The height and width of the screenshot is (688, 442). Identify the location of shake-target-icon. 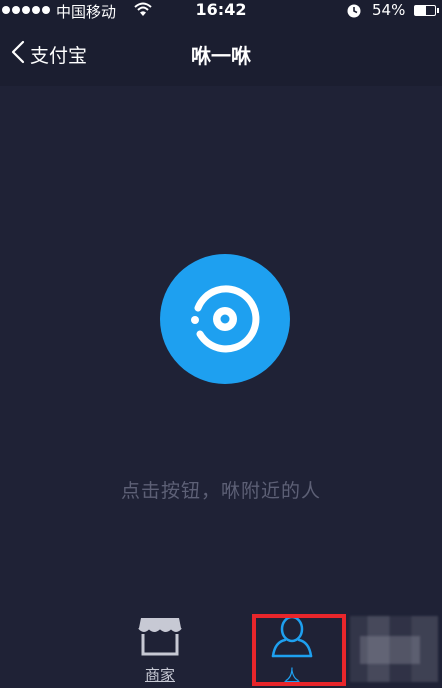
(225, 319).